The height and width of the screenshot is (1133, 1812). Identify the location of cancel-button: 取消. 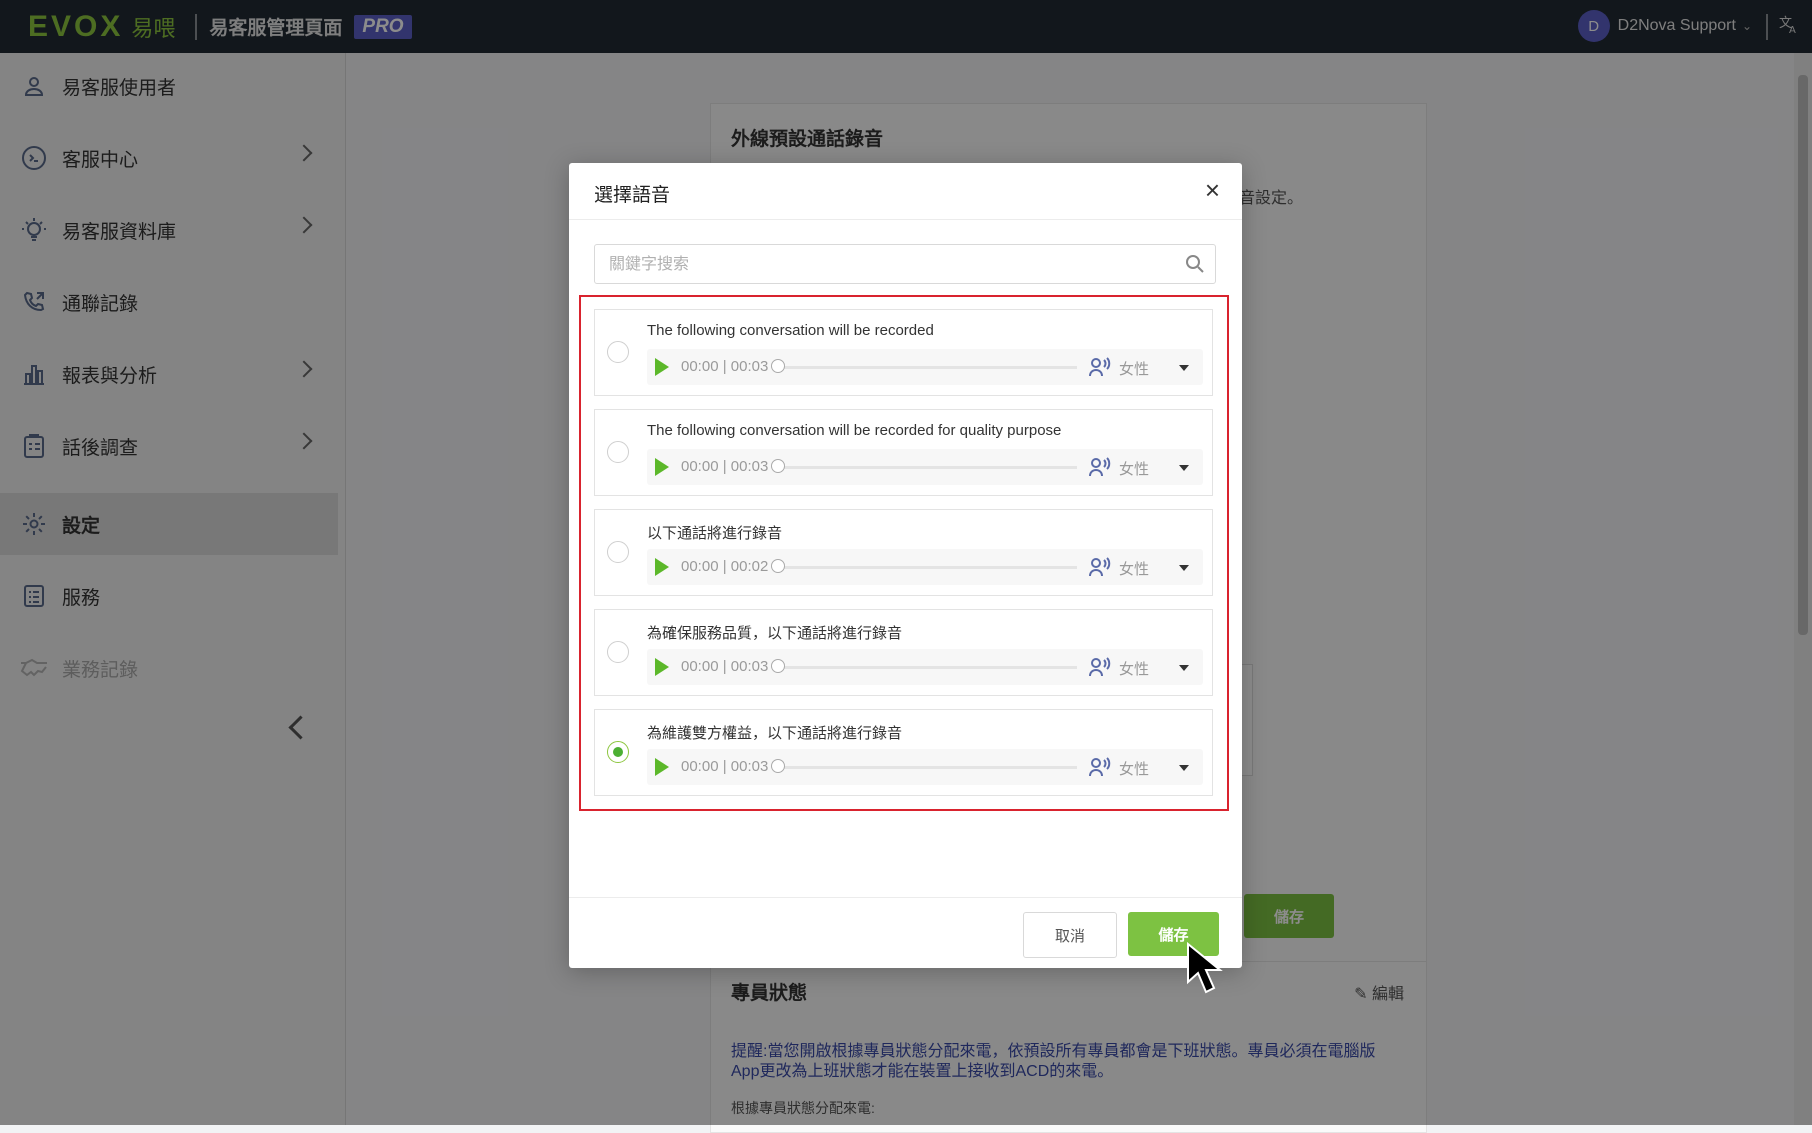
(1070, 935).